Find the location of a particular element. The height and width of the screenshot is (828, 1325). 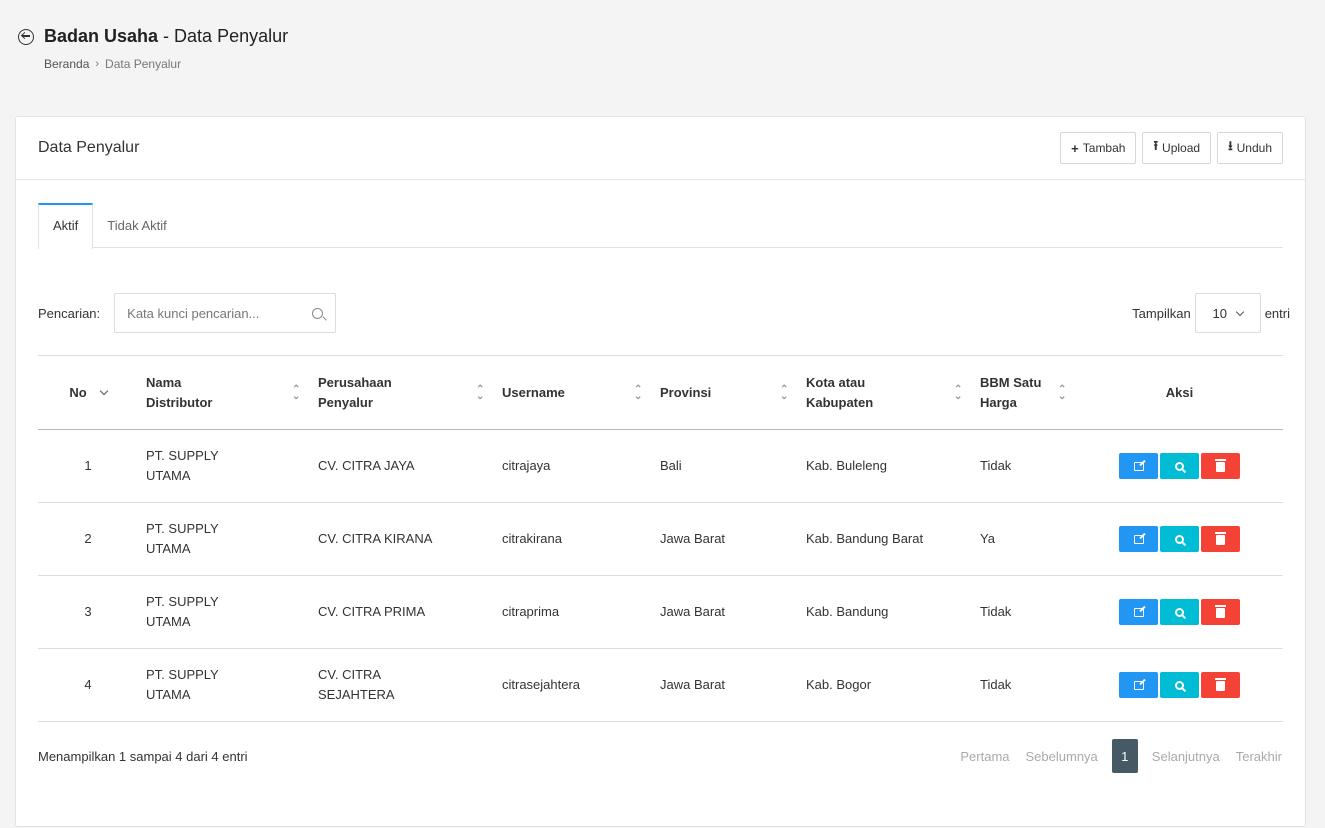

col-province: Provinsi ⌃ ⌄ is located at coordinates (725, 393).